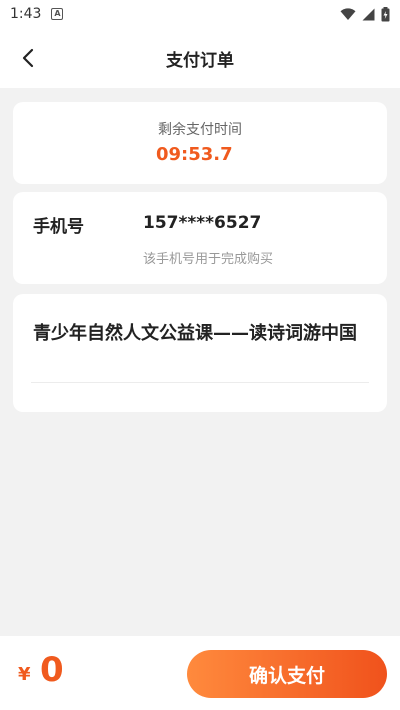 This screenshot has height=710, width=400. I want to click on phone-card: 手机号 157****6527 该手机号用于完成购买, so click(200, 238).